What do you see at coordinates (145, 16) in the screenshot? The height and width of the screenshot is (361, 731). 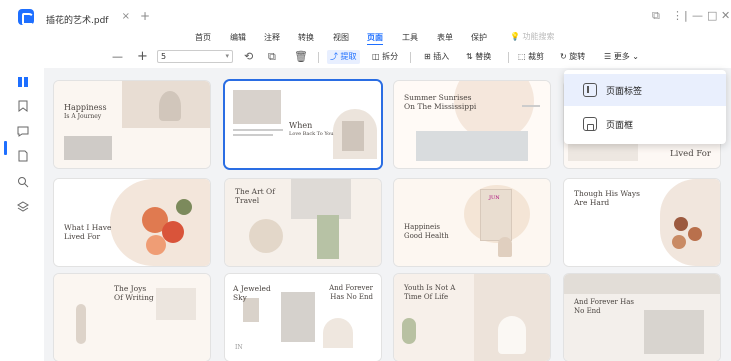 I see `new-tab-icon: +` at bounding box center [145, 16].